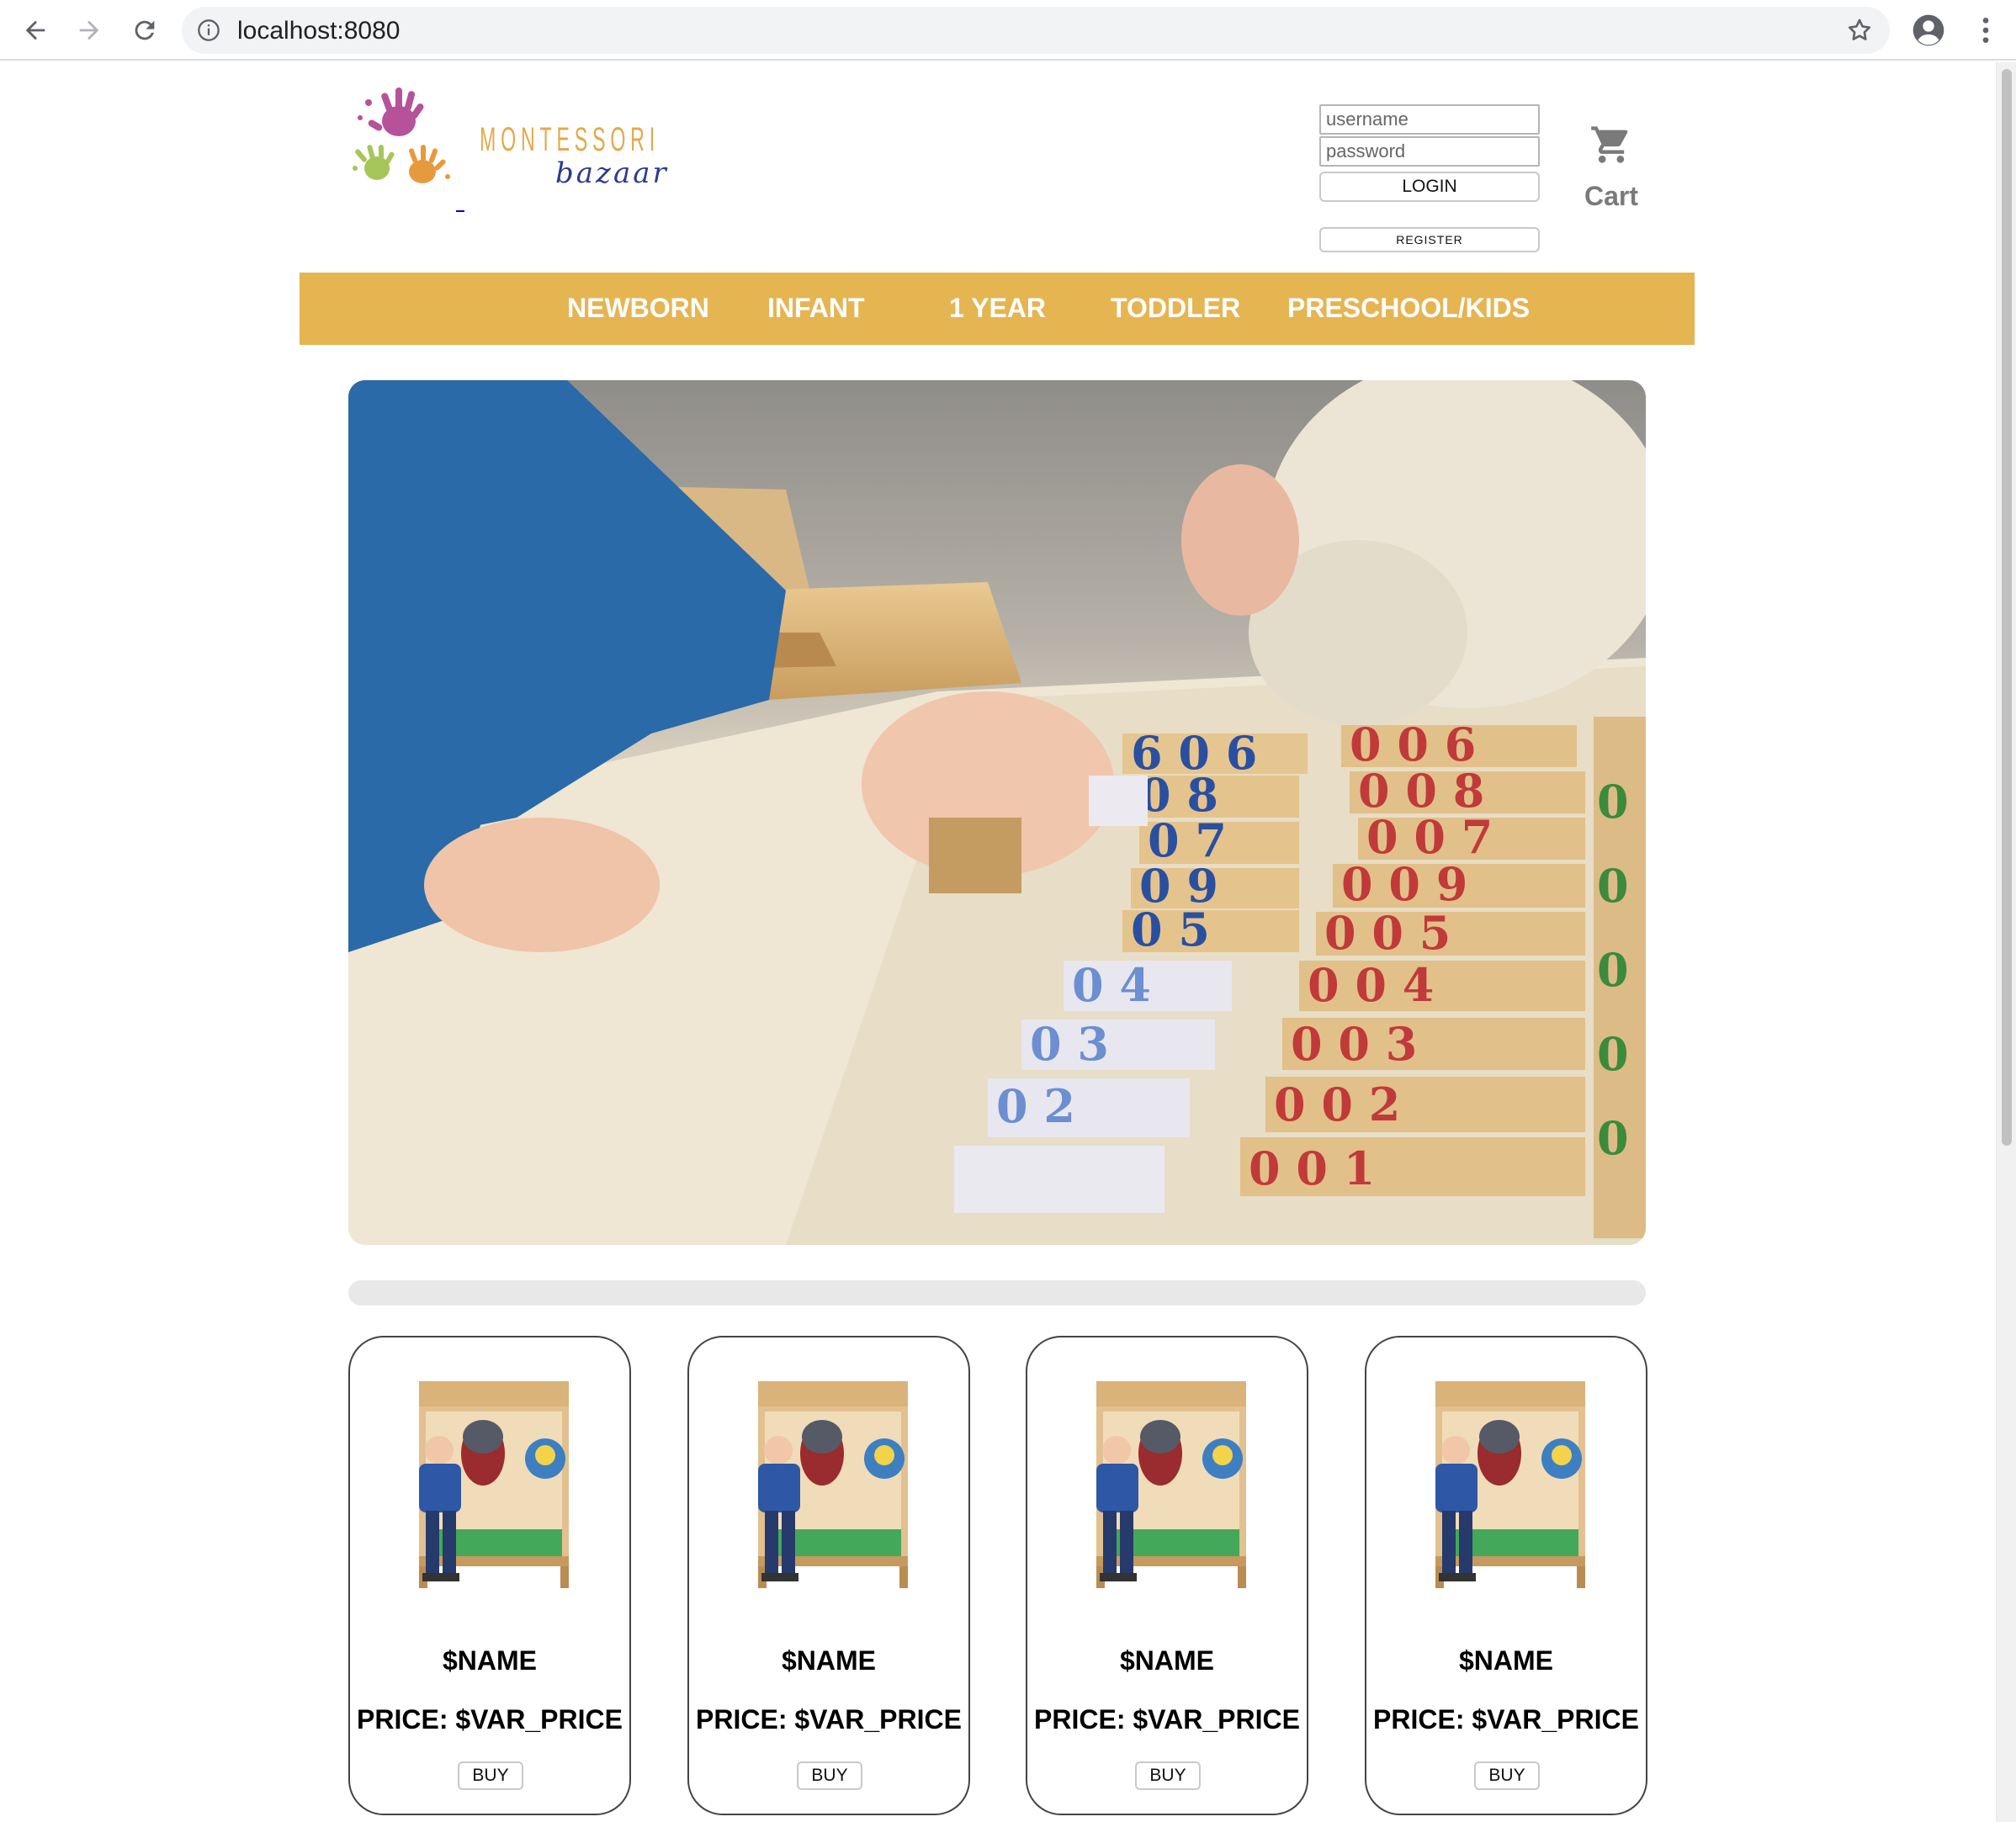 This screenshot has height=1822, width=2016. What do you see at coordinates (1354, 1044) in the screenshot?
I see `svg-text: 0 0 3` at bounding box center [1354, 1044].